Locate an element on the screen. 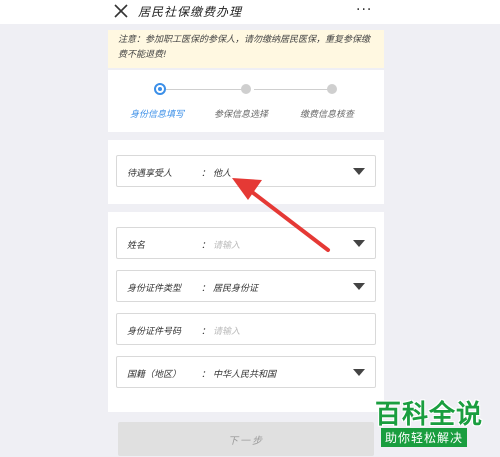 The width and height of the screenshot is (500, 457). steps-indicator: 身份信息填写 参保信息选择 缴费信息核查 is located at coordinates (246, 101).